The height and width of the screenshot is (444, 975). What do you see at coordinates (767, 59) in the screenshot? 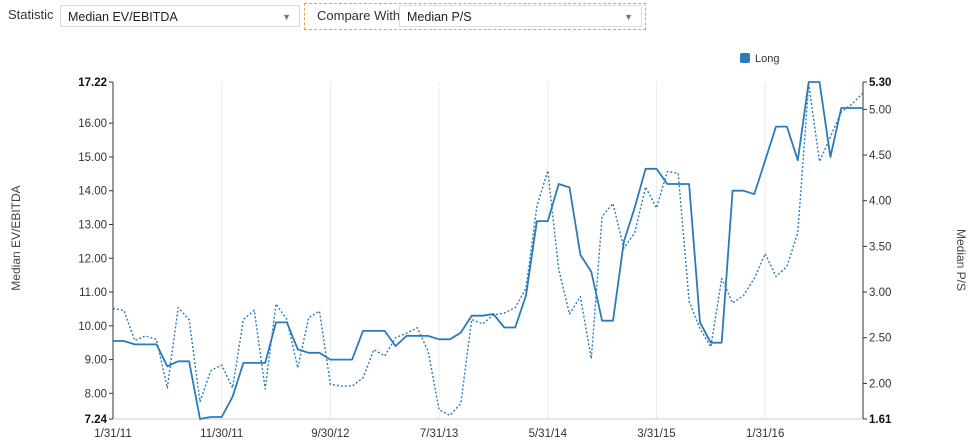
I see `legend-entry-long: Long` at bounding box center [767, 59].